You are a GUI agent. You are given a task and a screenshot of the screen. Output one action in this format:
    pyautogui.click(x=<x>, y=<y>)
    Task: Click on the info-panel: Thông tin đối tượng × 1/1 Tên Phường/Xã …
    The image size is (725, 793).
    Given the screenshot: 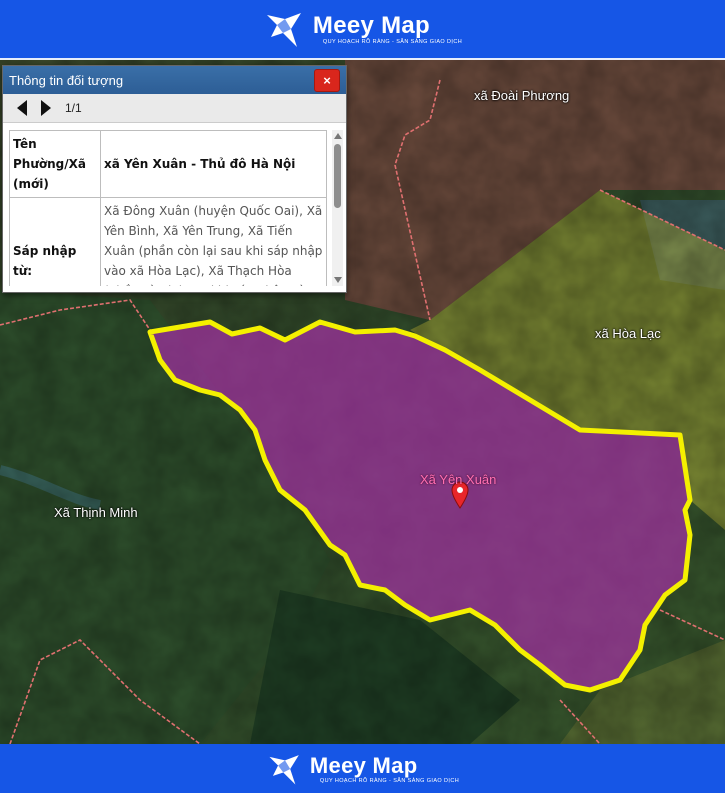 What is the action you would take?
    pyautogui.click(x=174, y=179)
    